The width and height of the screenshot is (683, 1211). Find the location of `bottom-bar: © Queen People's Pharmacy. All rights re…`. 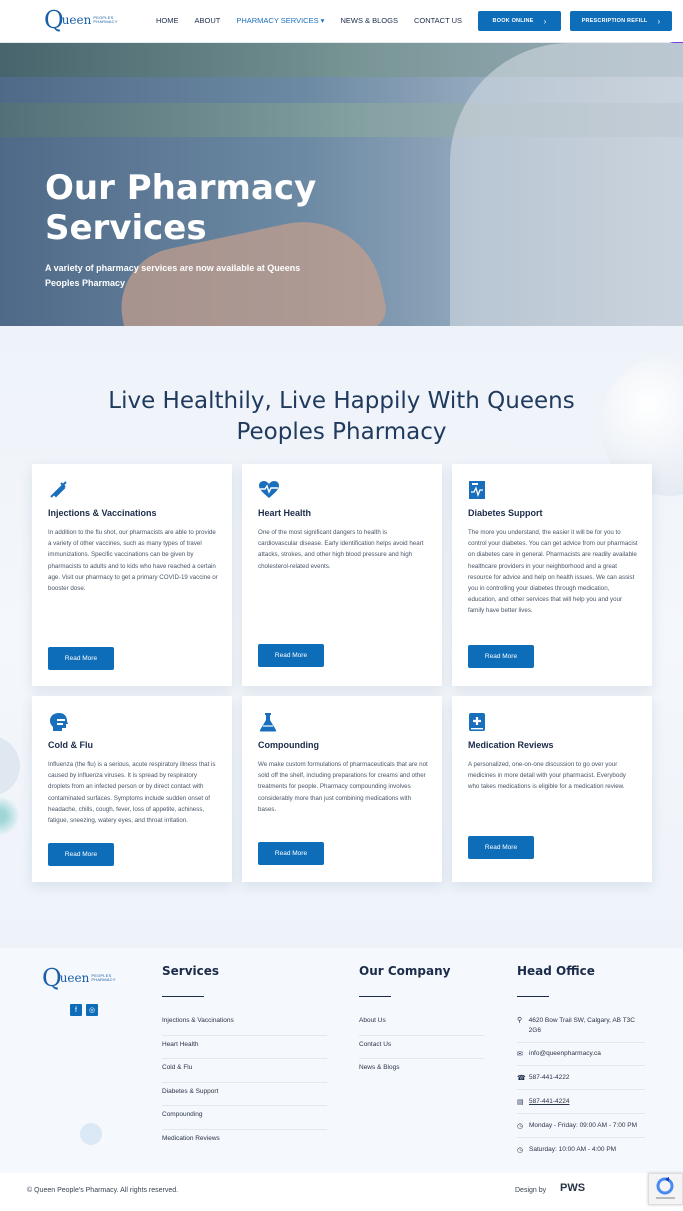

bottom-bar: © Queen People's Pharmacy. All rights re… is located at coordinates (341, 1192).